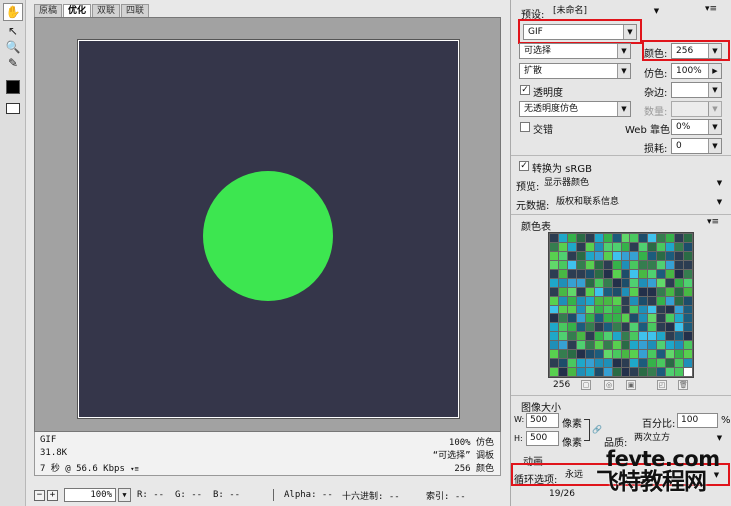 This screenshot has width=731, height=506. Describe the element at coordinates (13, 87) in the screenshot. I see `eyedropper-color-swatch` at that location.